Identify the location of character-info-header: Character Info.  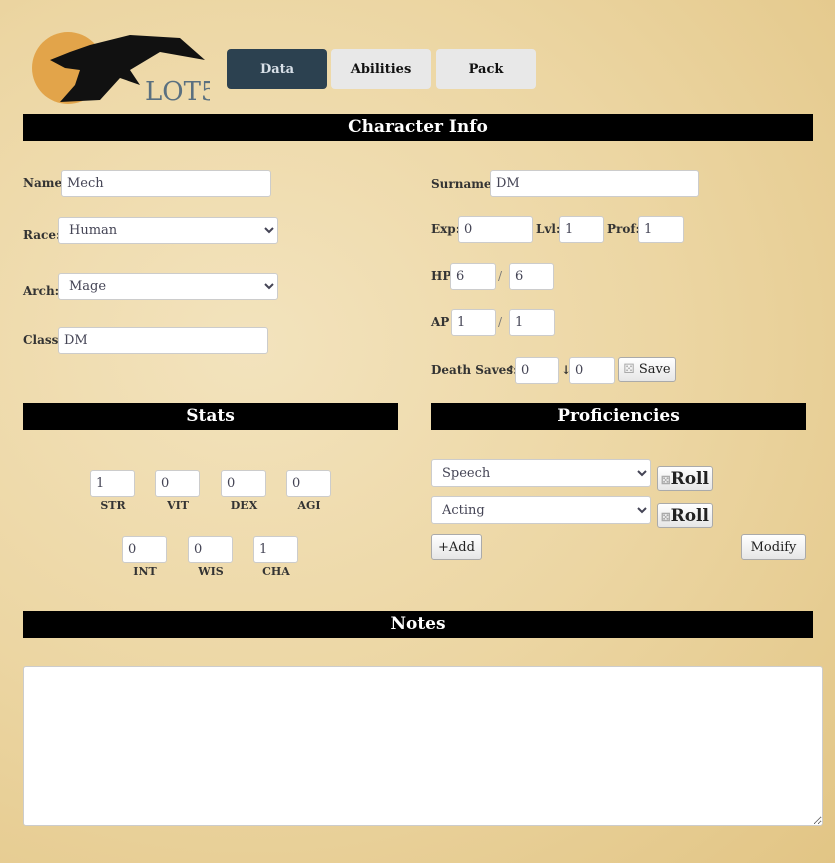
(418, 127).